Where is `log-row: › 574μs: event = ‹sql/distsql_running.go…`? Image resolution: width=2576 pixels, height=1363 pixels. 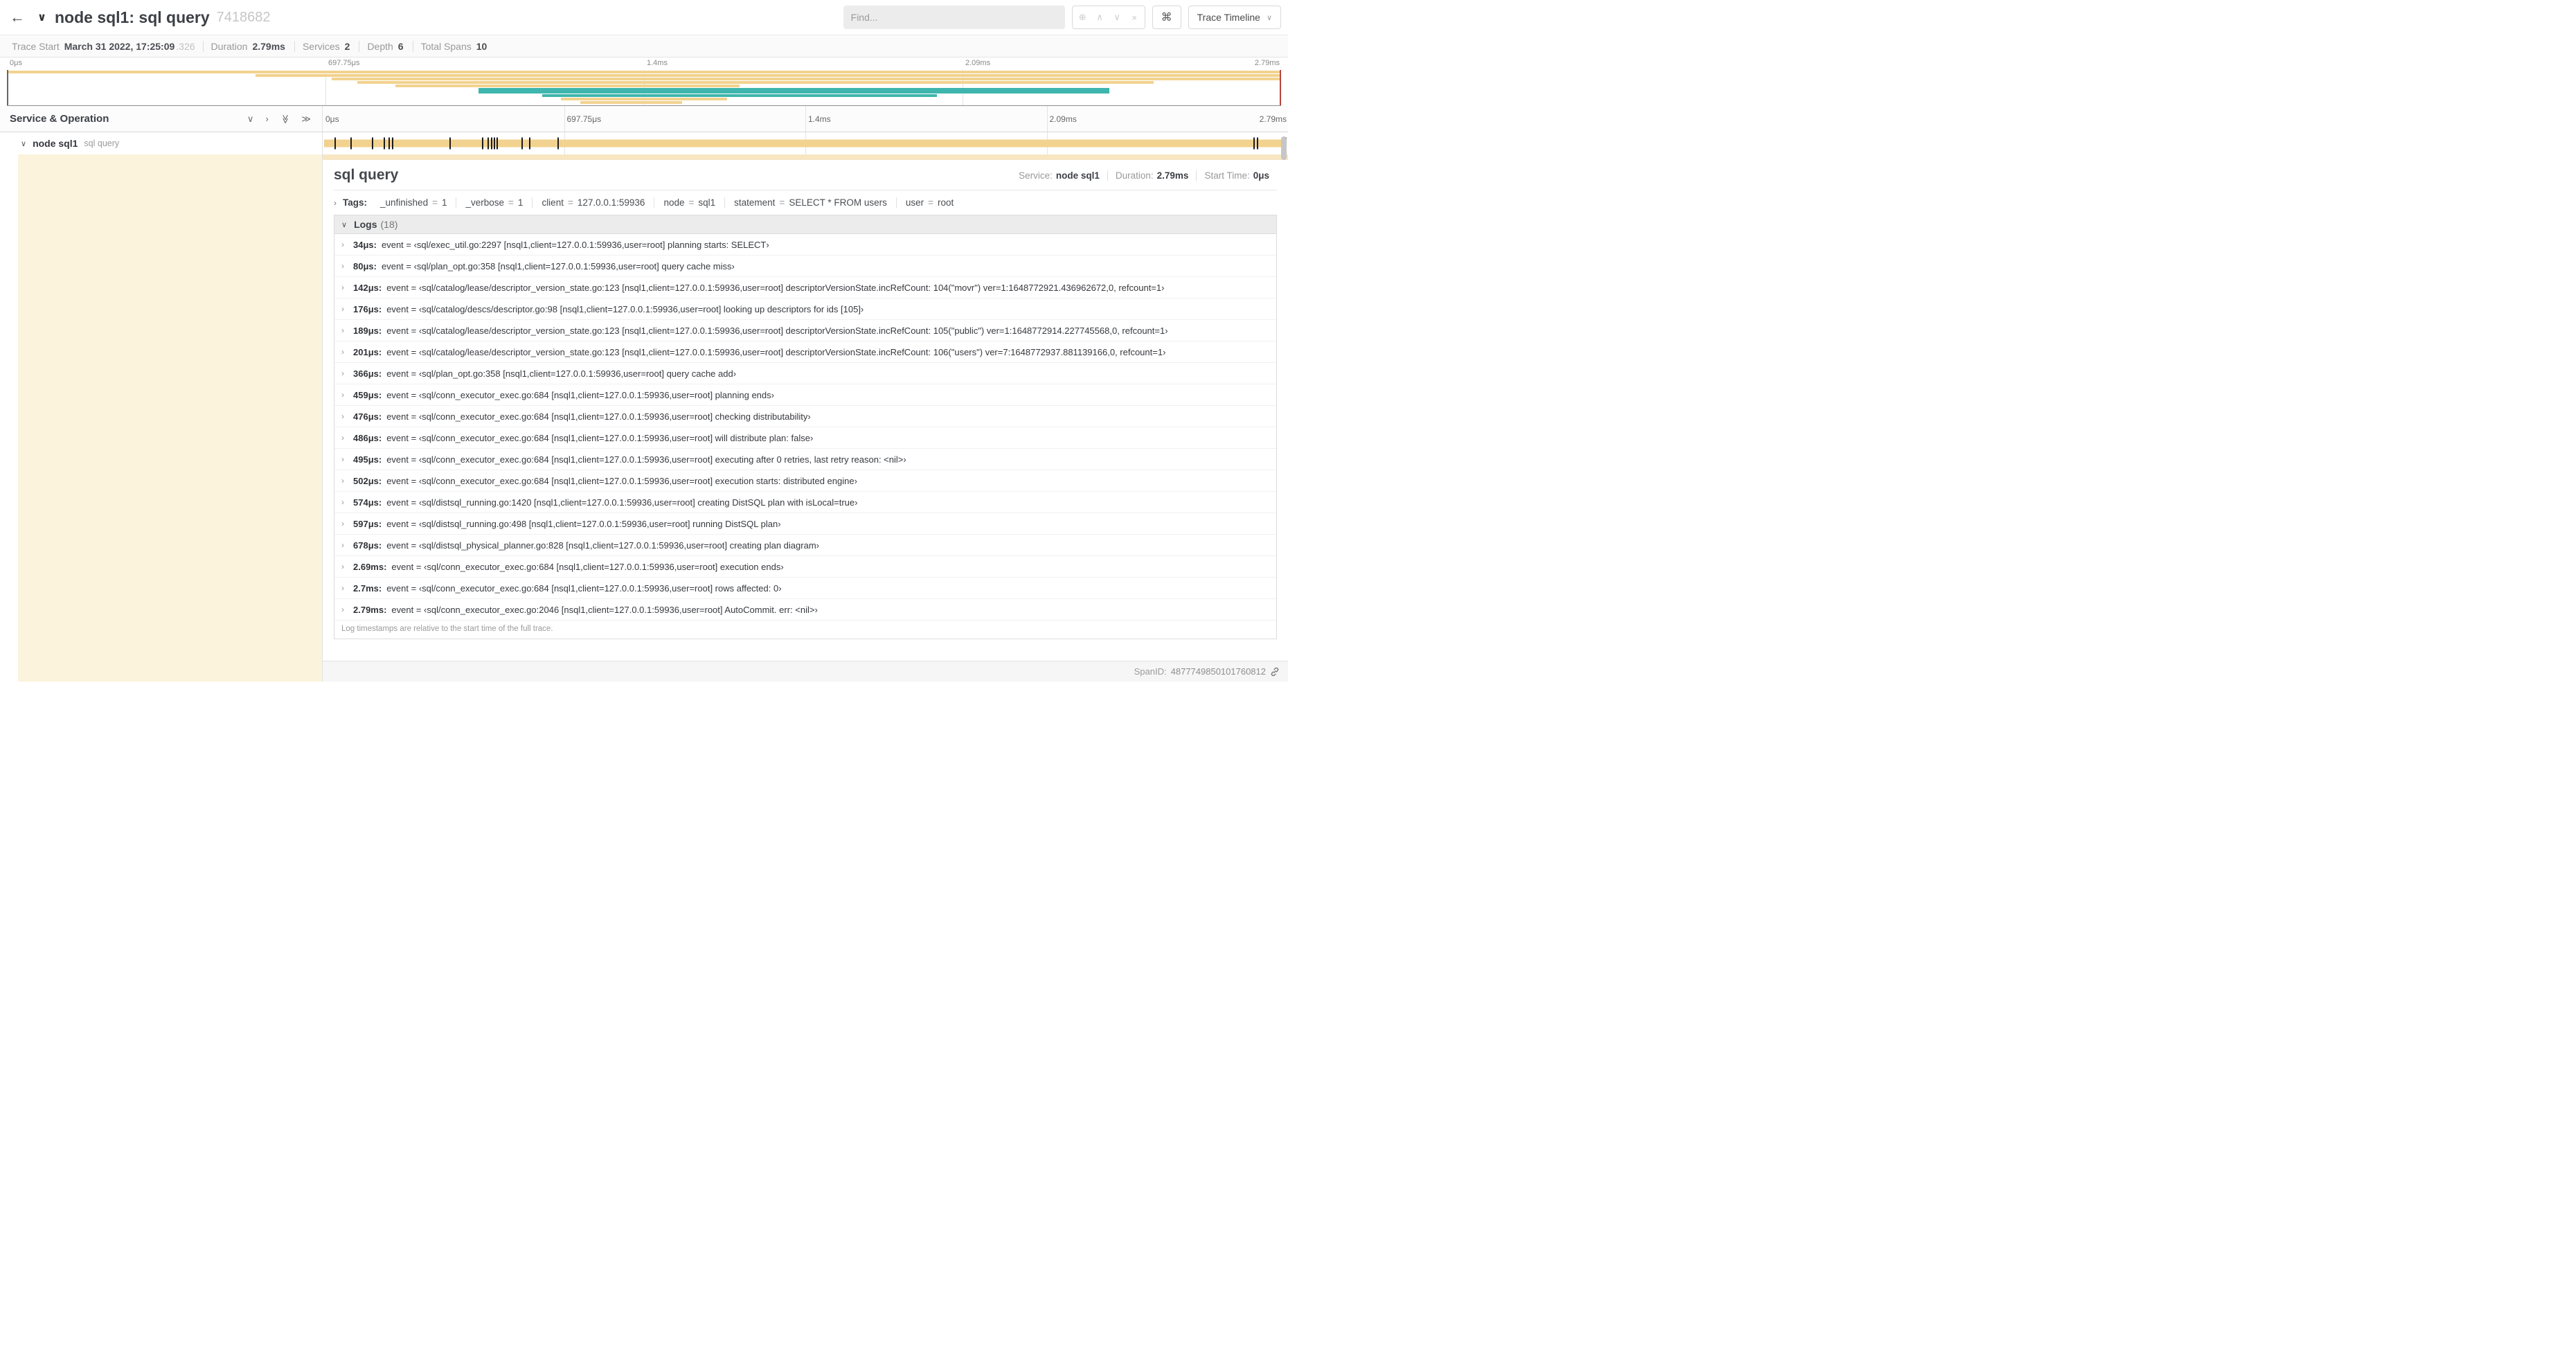
log-row: › 574μs: event = ‹sql/distsql_running.go… is located at coordinates (805, 503).